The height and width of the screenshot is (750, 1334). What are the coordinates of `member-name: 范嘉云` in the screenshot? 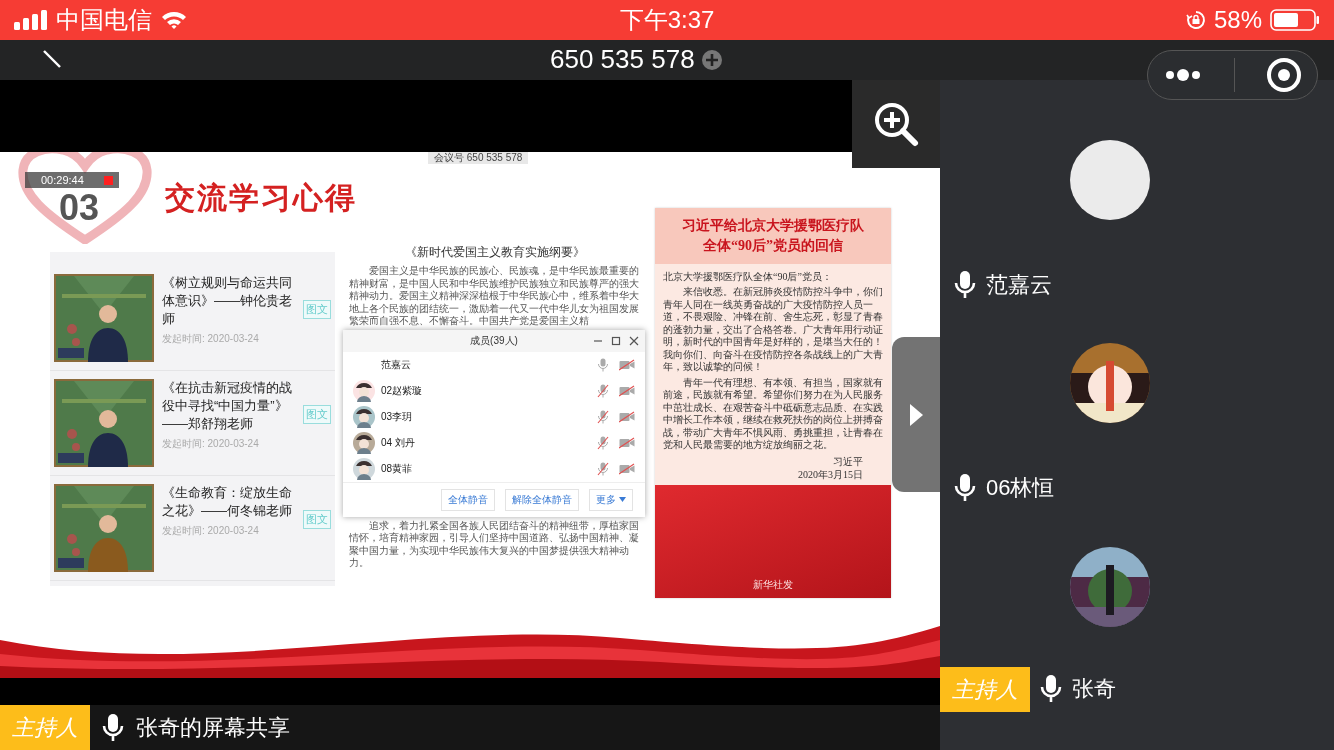 It's located at (396, 364).